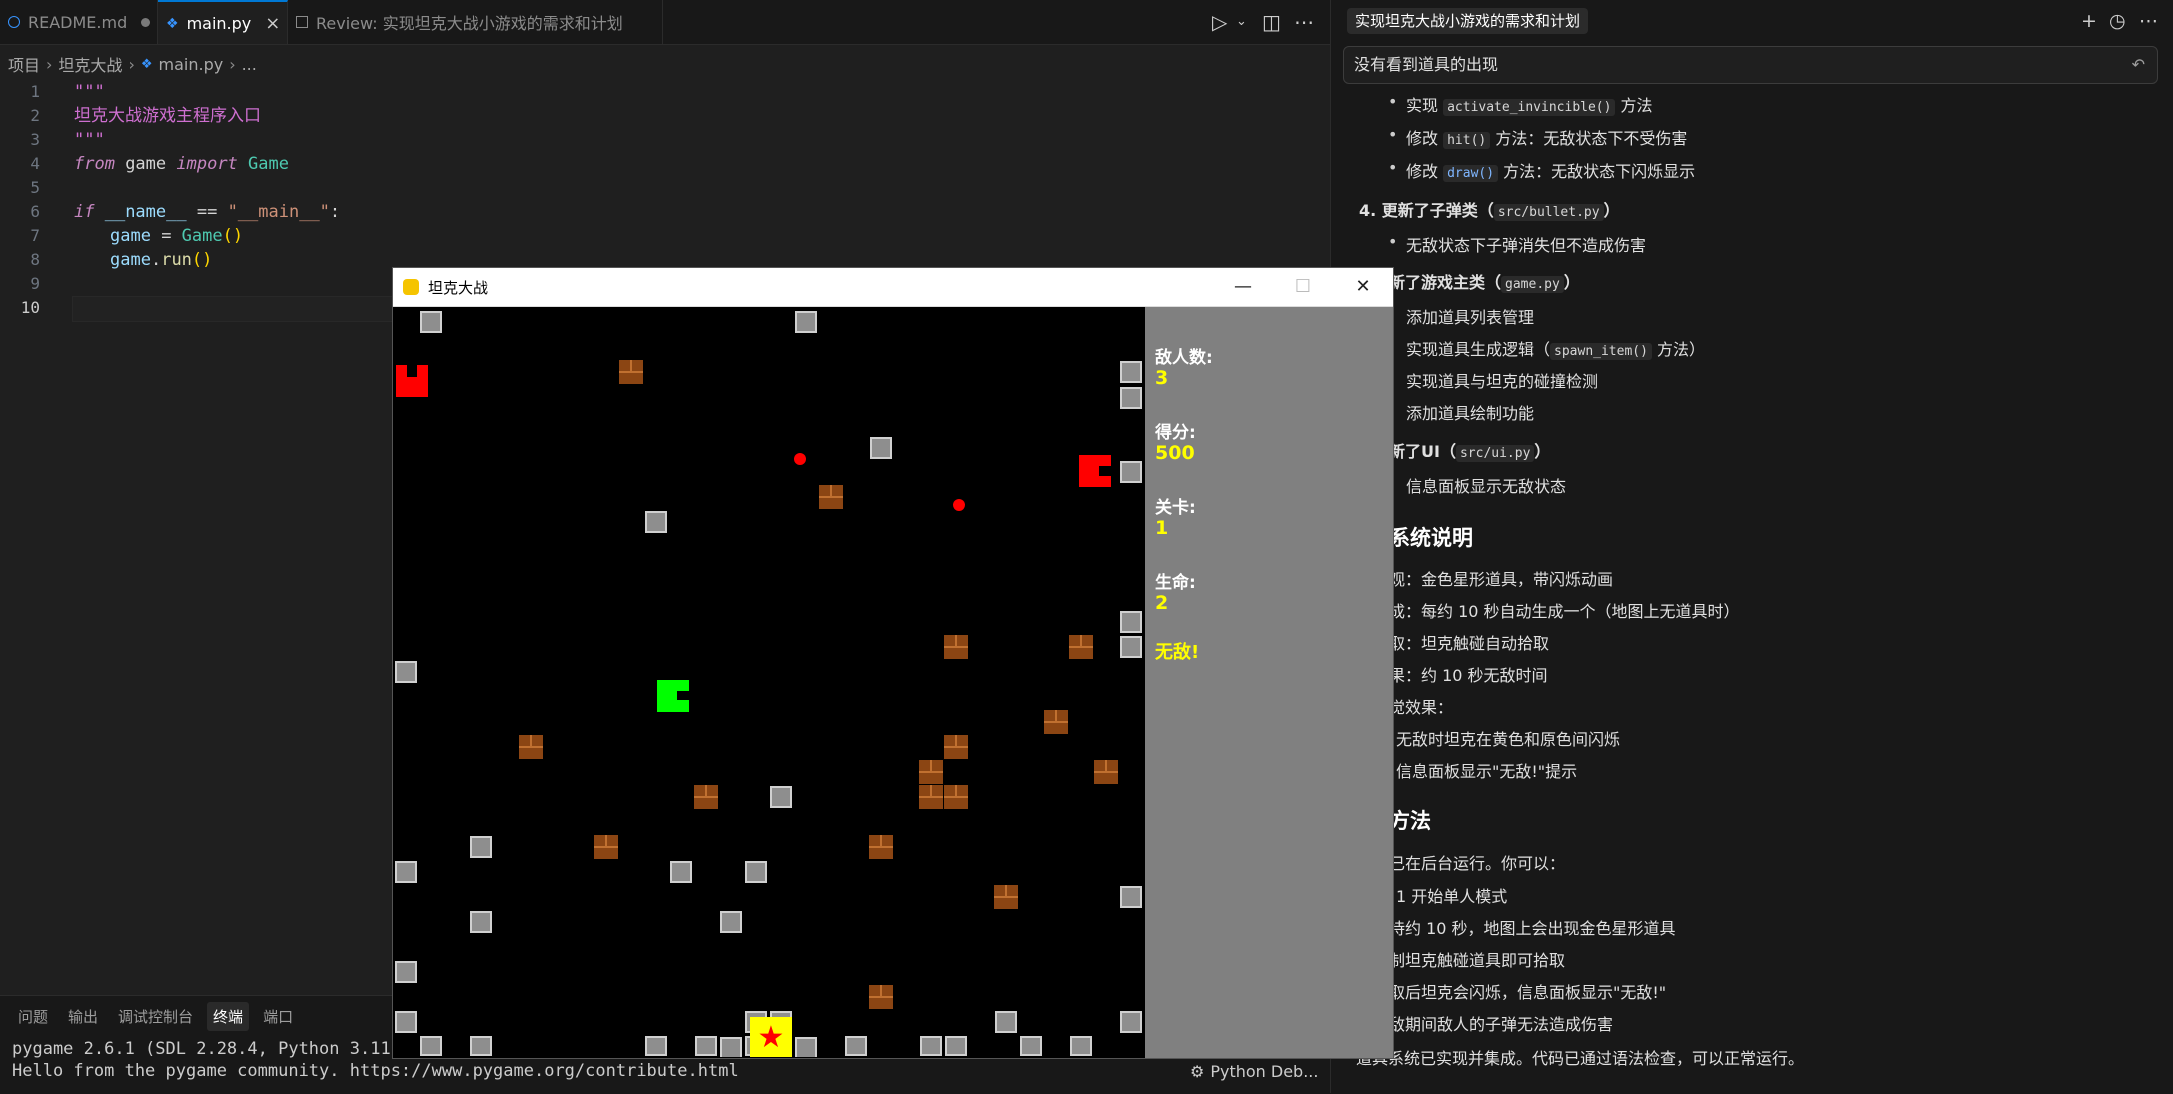 The width and height of the screenshot is (2173, 1094). Describe the element at coordinates (2138, 65) in the screenshot. I see `undo-icon: ↶` at that location.